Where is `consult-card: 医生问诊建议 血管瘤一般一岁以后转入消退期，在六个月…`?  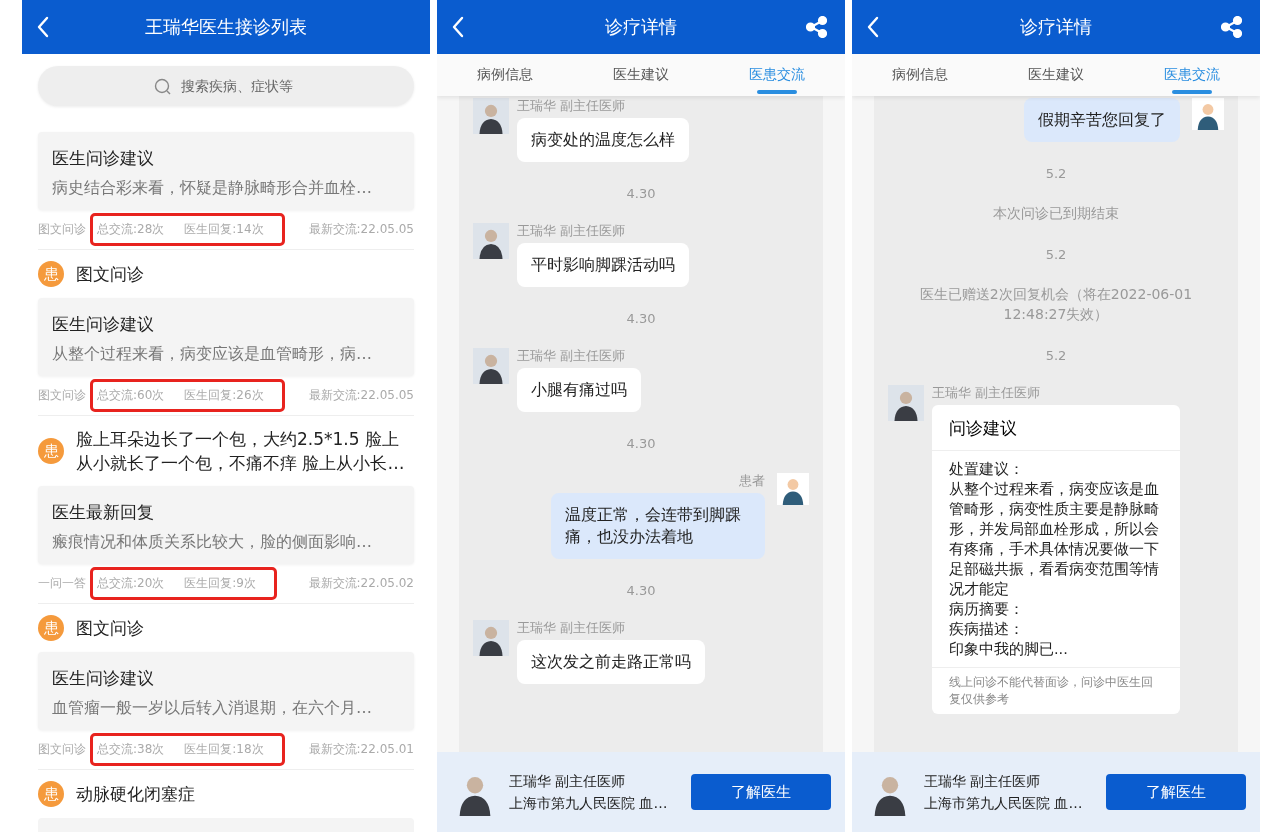 consult-card: 医生问诊建议 血管瘤一般一岁以后转入消退期，在六个月… is located at coordinates (226, 691).